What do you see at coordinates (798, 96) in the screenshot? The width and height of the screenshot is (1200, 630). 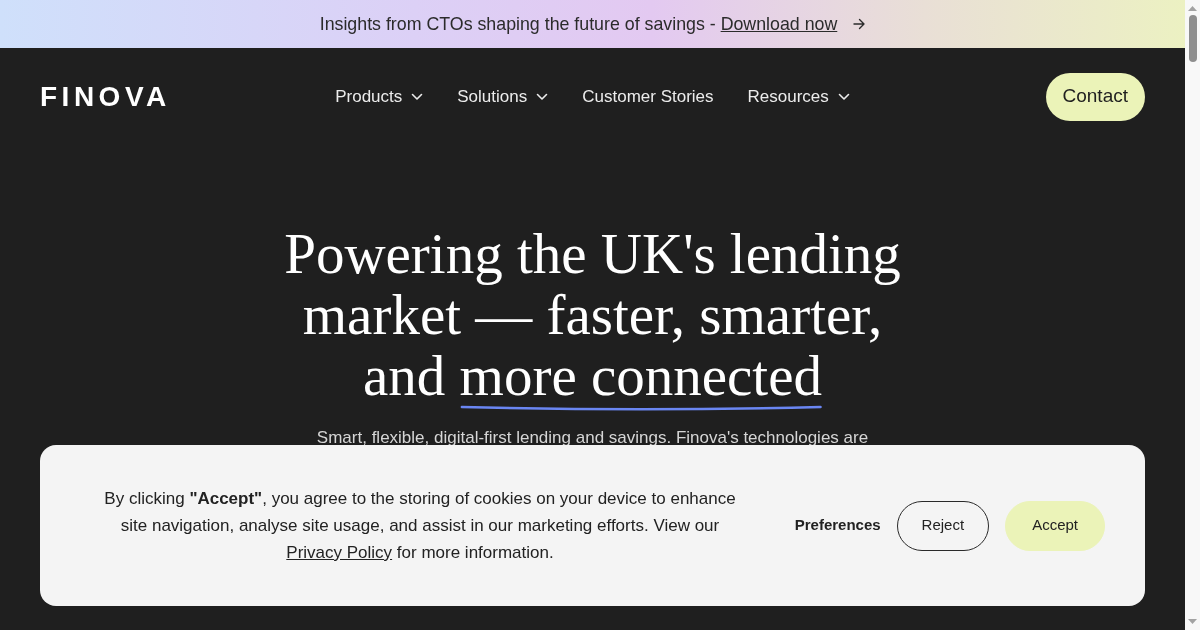 I see `nav-link: Resources` at bounding box center [798, 96].